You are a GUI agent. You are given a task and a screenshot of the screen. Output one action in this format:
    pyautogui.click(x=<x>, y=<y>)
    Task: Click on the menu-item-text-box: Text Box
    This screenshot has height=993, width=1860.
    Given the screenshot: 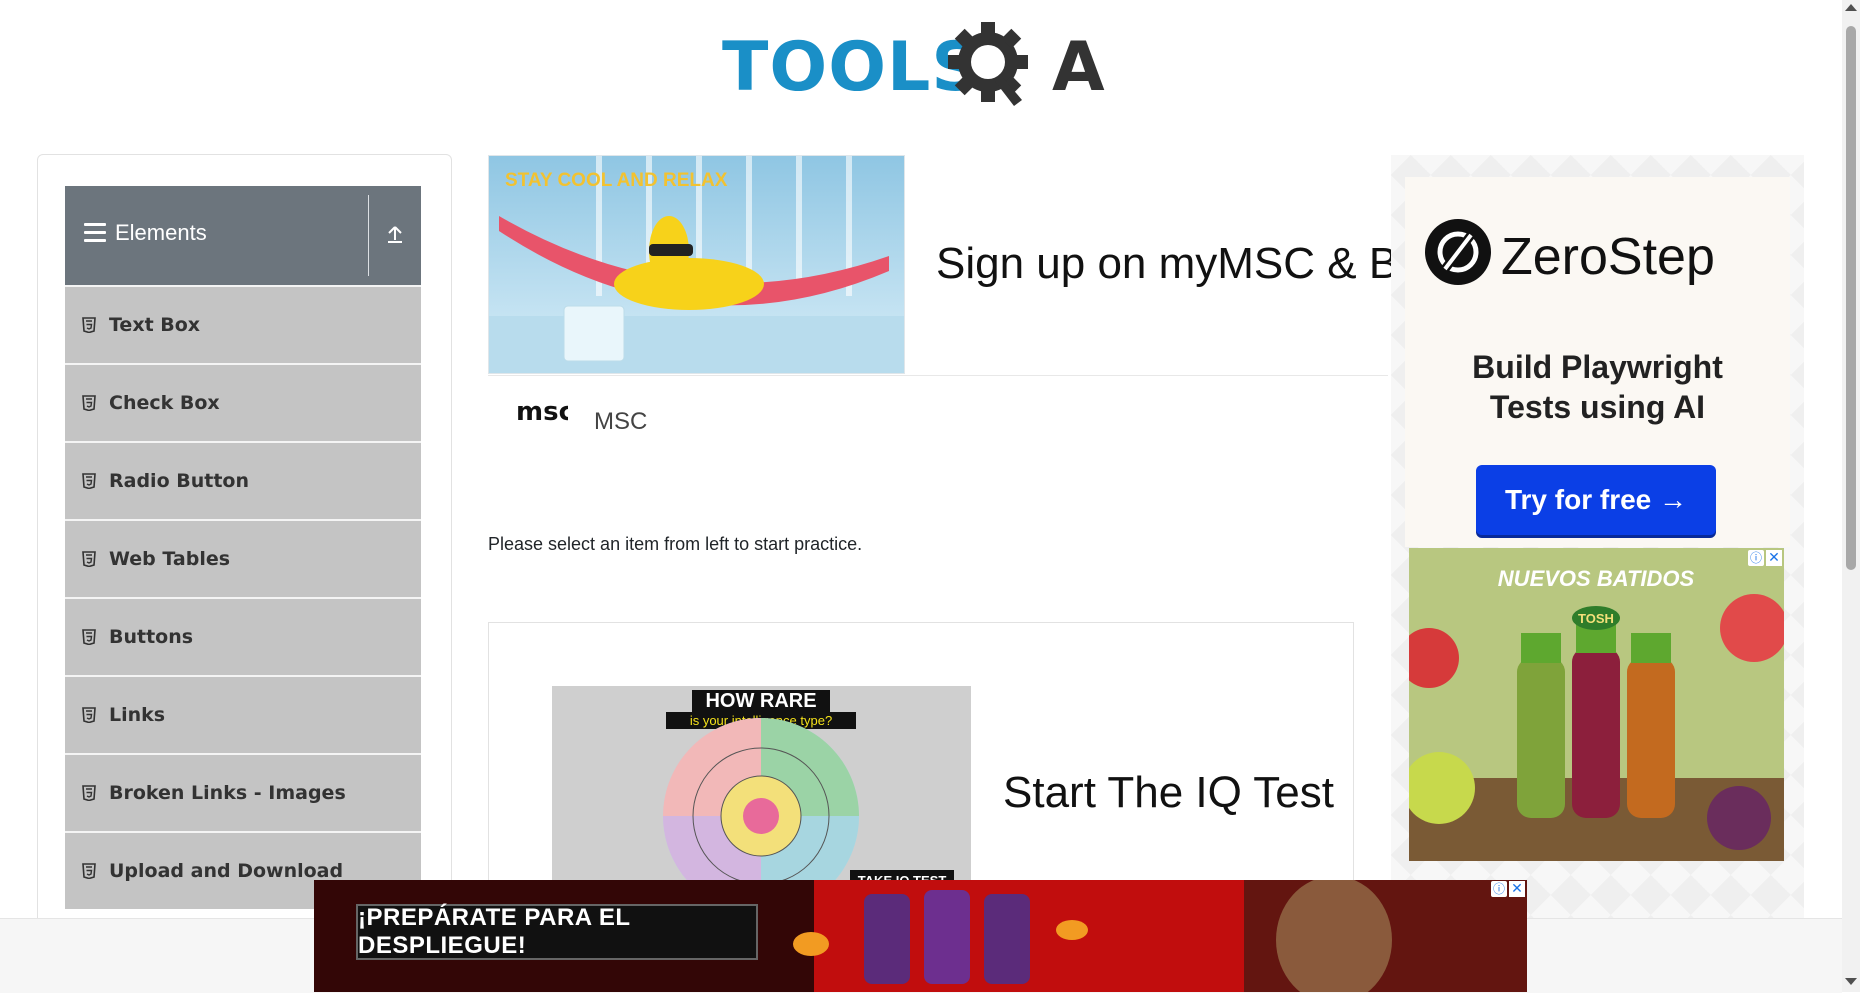 What is the action you would take?
    pyautogui.click(x=243, y=324)
    